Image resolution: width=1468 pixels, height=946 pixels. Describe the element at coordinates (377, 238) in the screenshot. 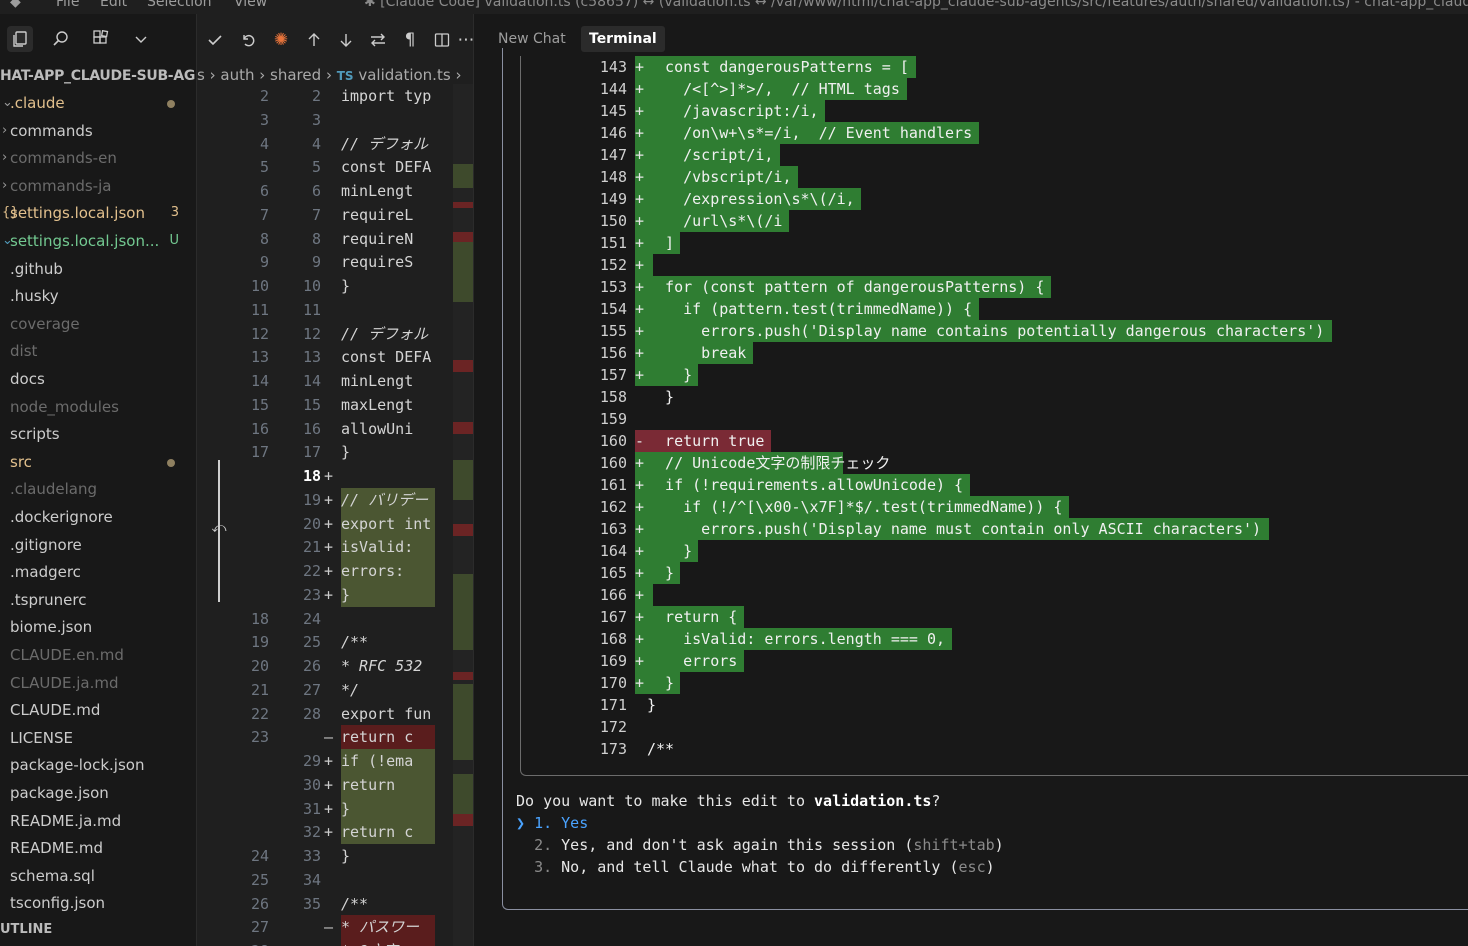

I see `code-text: requireN` at that location.